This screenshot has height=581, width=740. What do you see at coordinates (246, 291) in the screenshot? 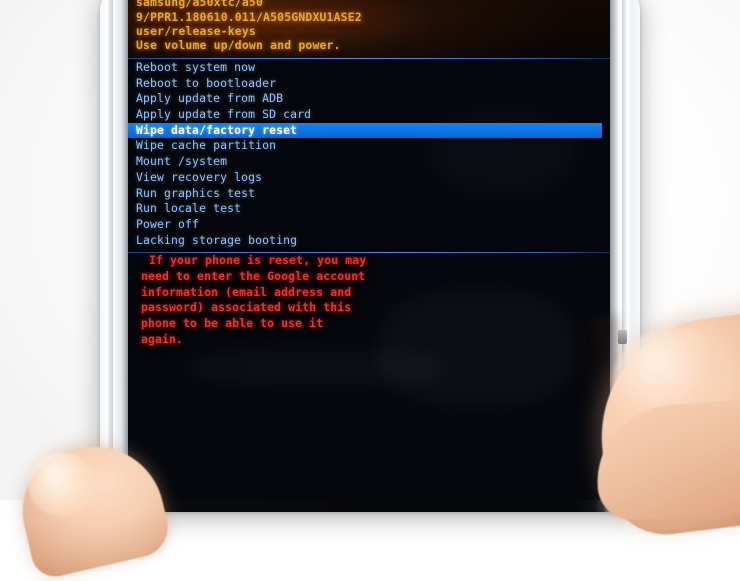
I see `warning-line: information (email address and` at bounding box center [246, 291].